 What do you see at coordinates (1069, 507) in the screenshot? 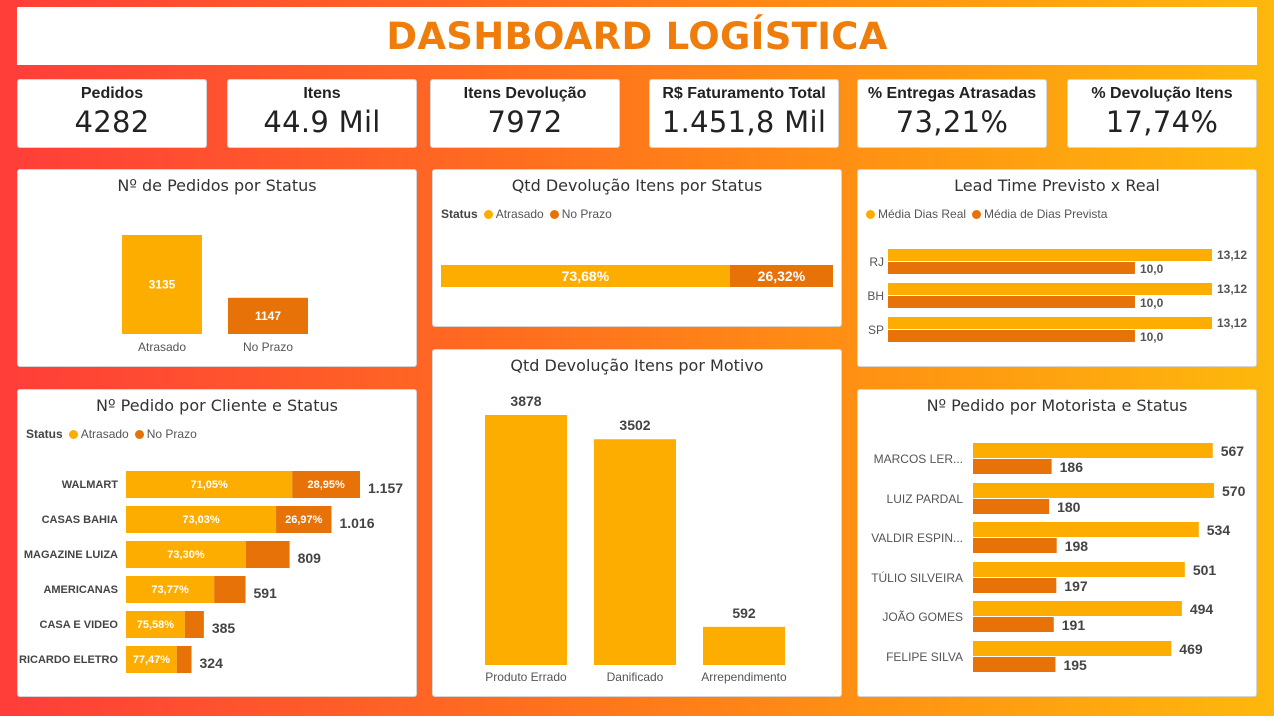
I see `data-label: 180` at bounding box center [1069, 507].